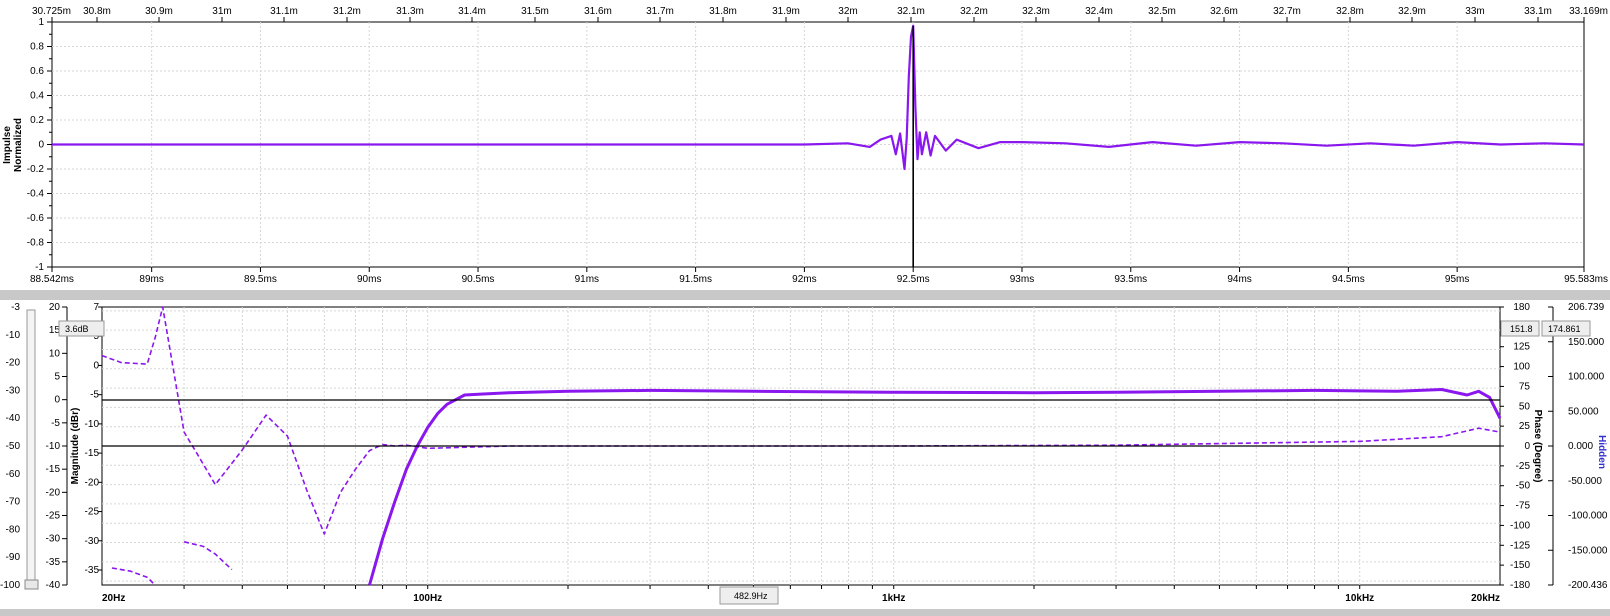 This screenshot has width=1610, height=616. I want to click on phase-axis-label: 0, so click(1527, 446).